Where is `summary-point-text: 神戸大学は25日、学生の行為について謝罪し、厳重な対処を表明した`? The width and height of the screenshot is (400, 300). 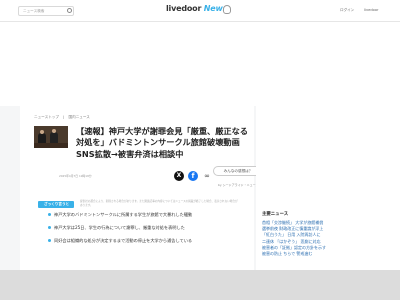 summary-point-text: 神戸大学は25日、学生の行為について謝罪し、厳重な対処を表明した is located at coordinates (119, 227).